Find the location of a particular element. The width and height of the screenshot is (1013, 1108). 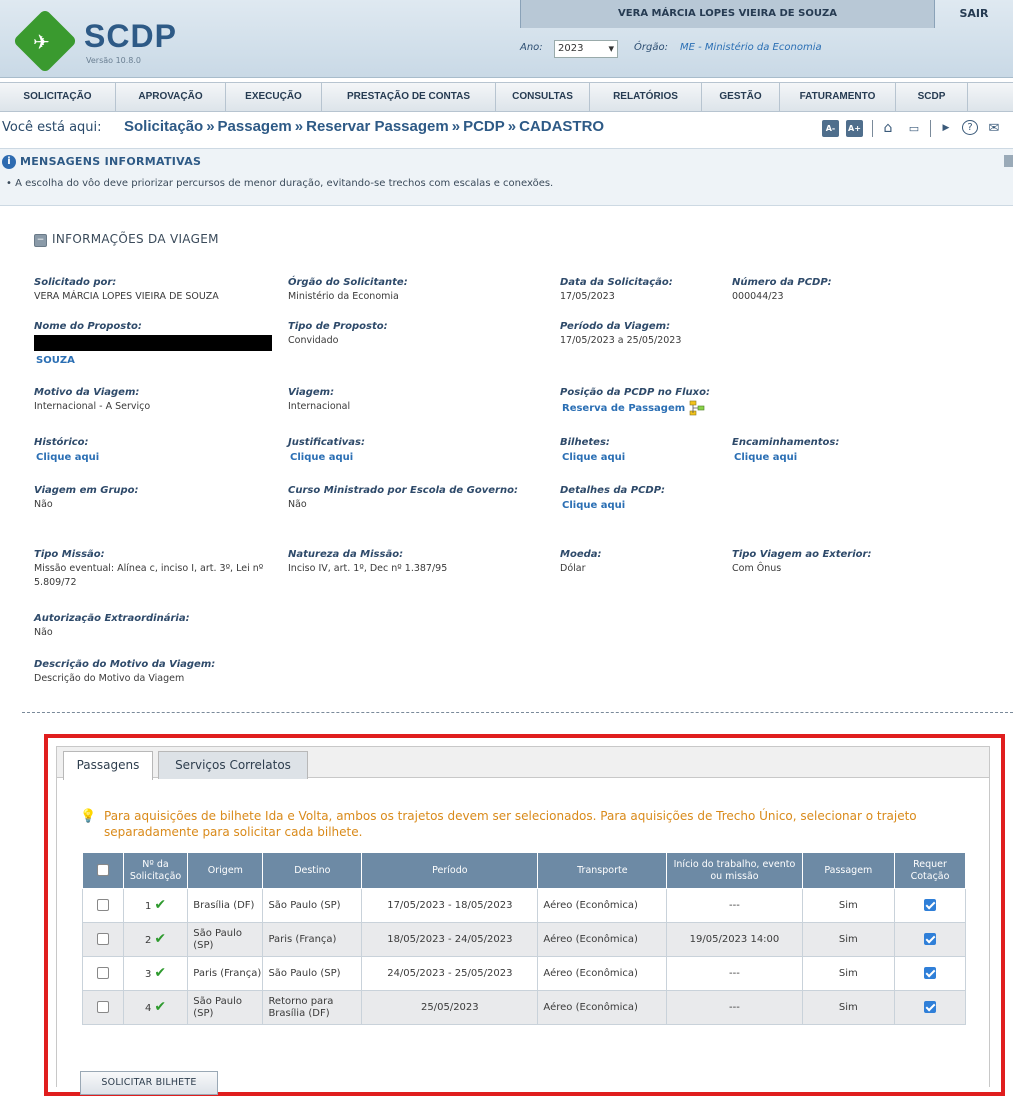

field-detalhes-pcdp: Detalhes da PCDP: Clique aqui is located at coordinates (640, 498).